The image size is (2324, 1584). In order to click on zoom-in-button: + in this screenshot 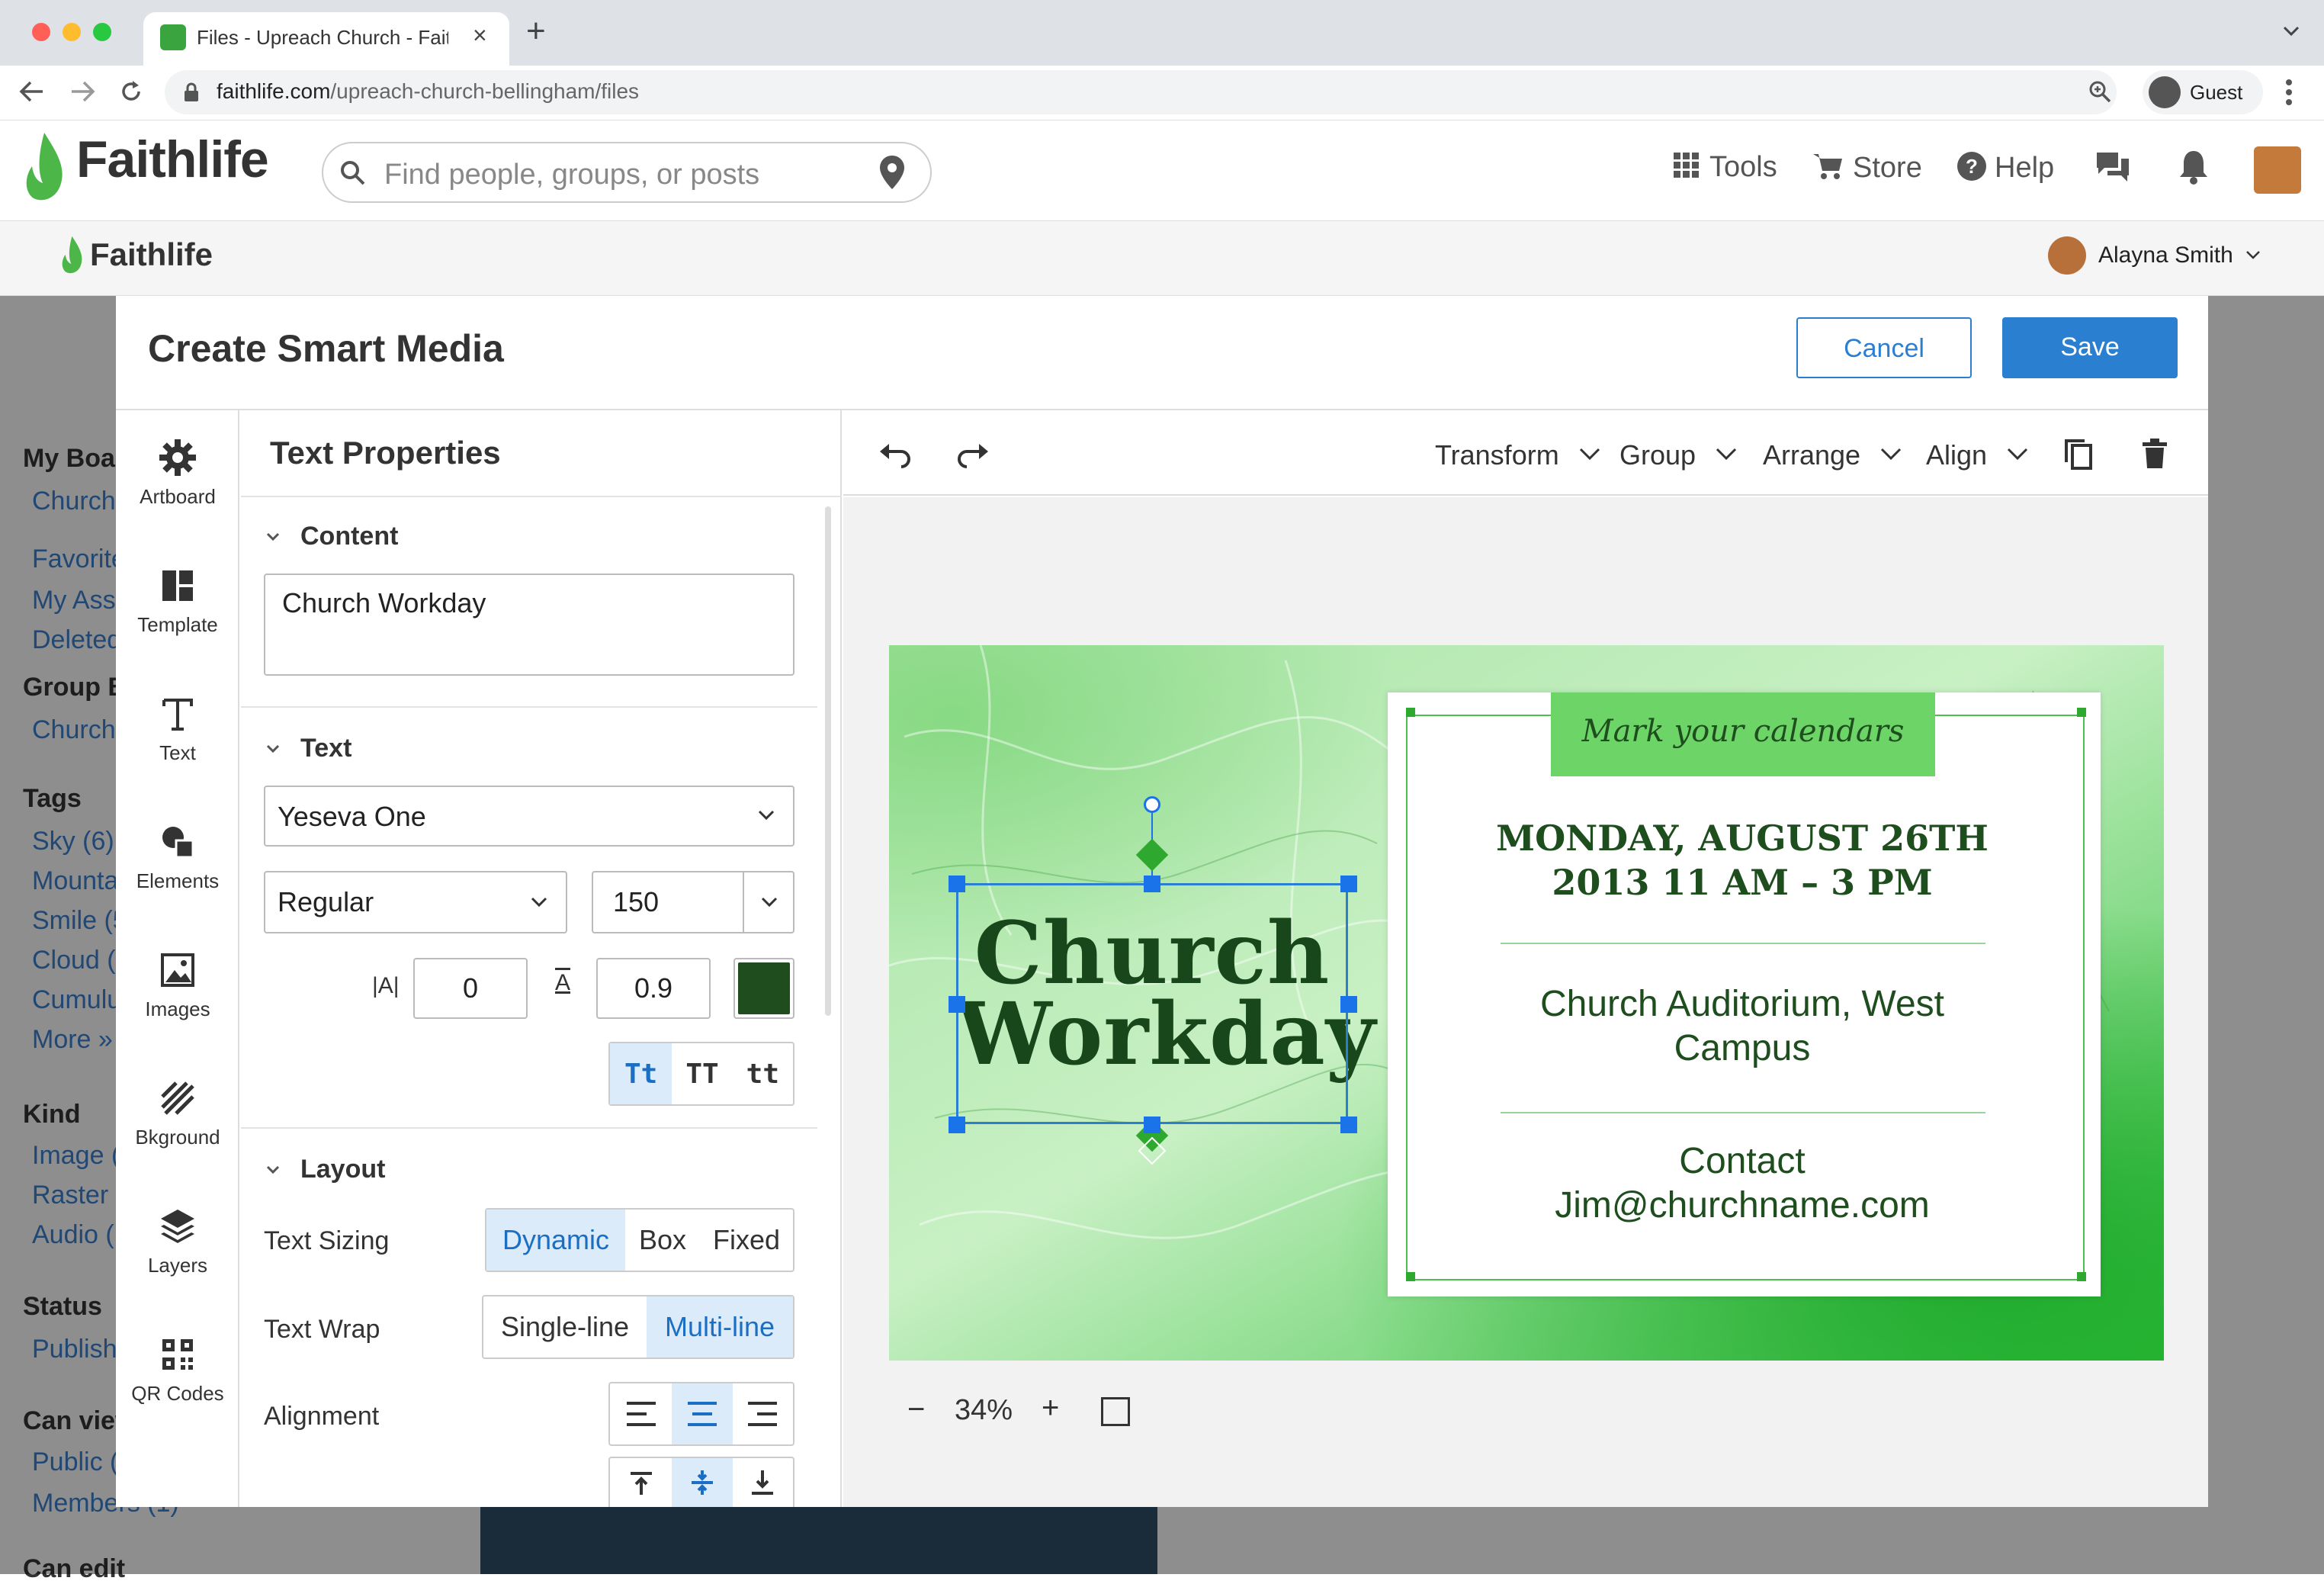, I will do `click(1050, 1408)`.